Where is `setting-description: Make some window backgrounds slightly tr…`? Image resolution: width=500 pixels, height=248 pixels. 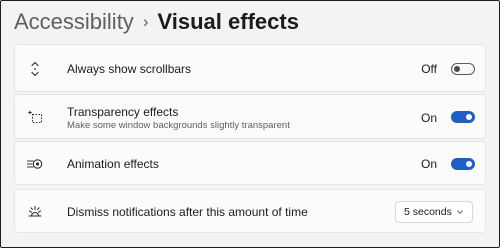
setting-description: Make some window backgrounds slightly tr… is located at coordinates (178, 125).